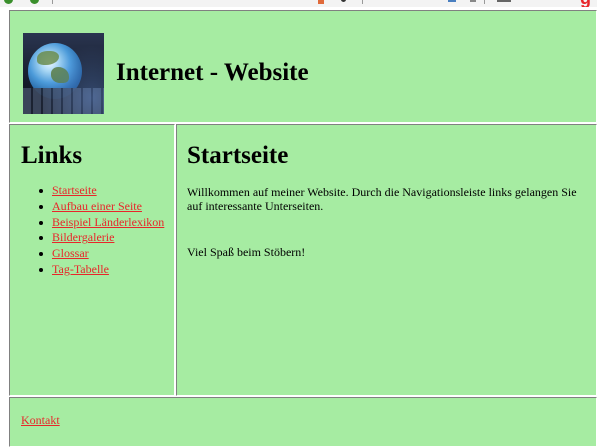  What do you see at coordinates (74, 190) in the screenshot?
I see `nav-link-startseite: Startseite` at bounding box center [74, 190].